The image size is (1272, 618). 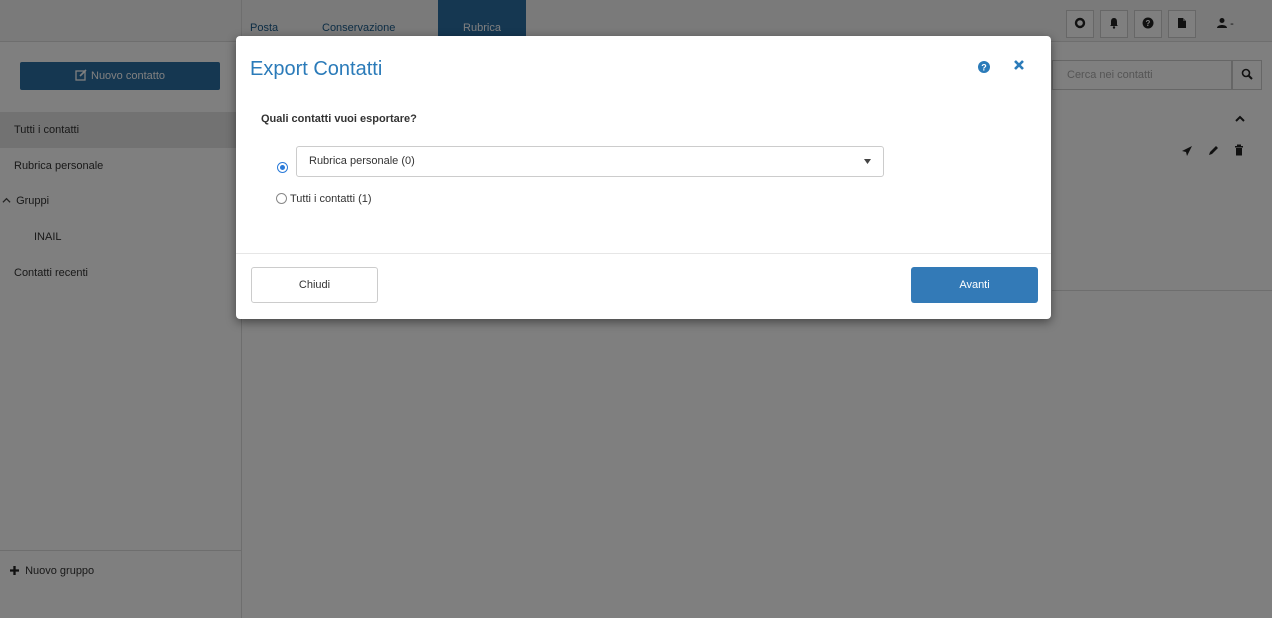 What do you see at coordinates (867, 161) in the screenshot?
I see `caret-down-icon` at bounding box center [867, 161].